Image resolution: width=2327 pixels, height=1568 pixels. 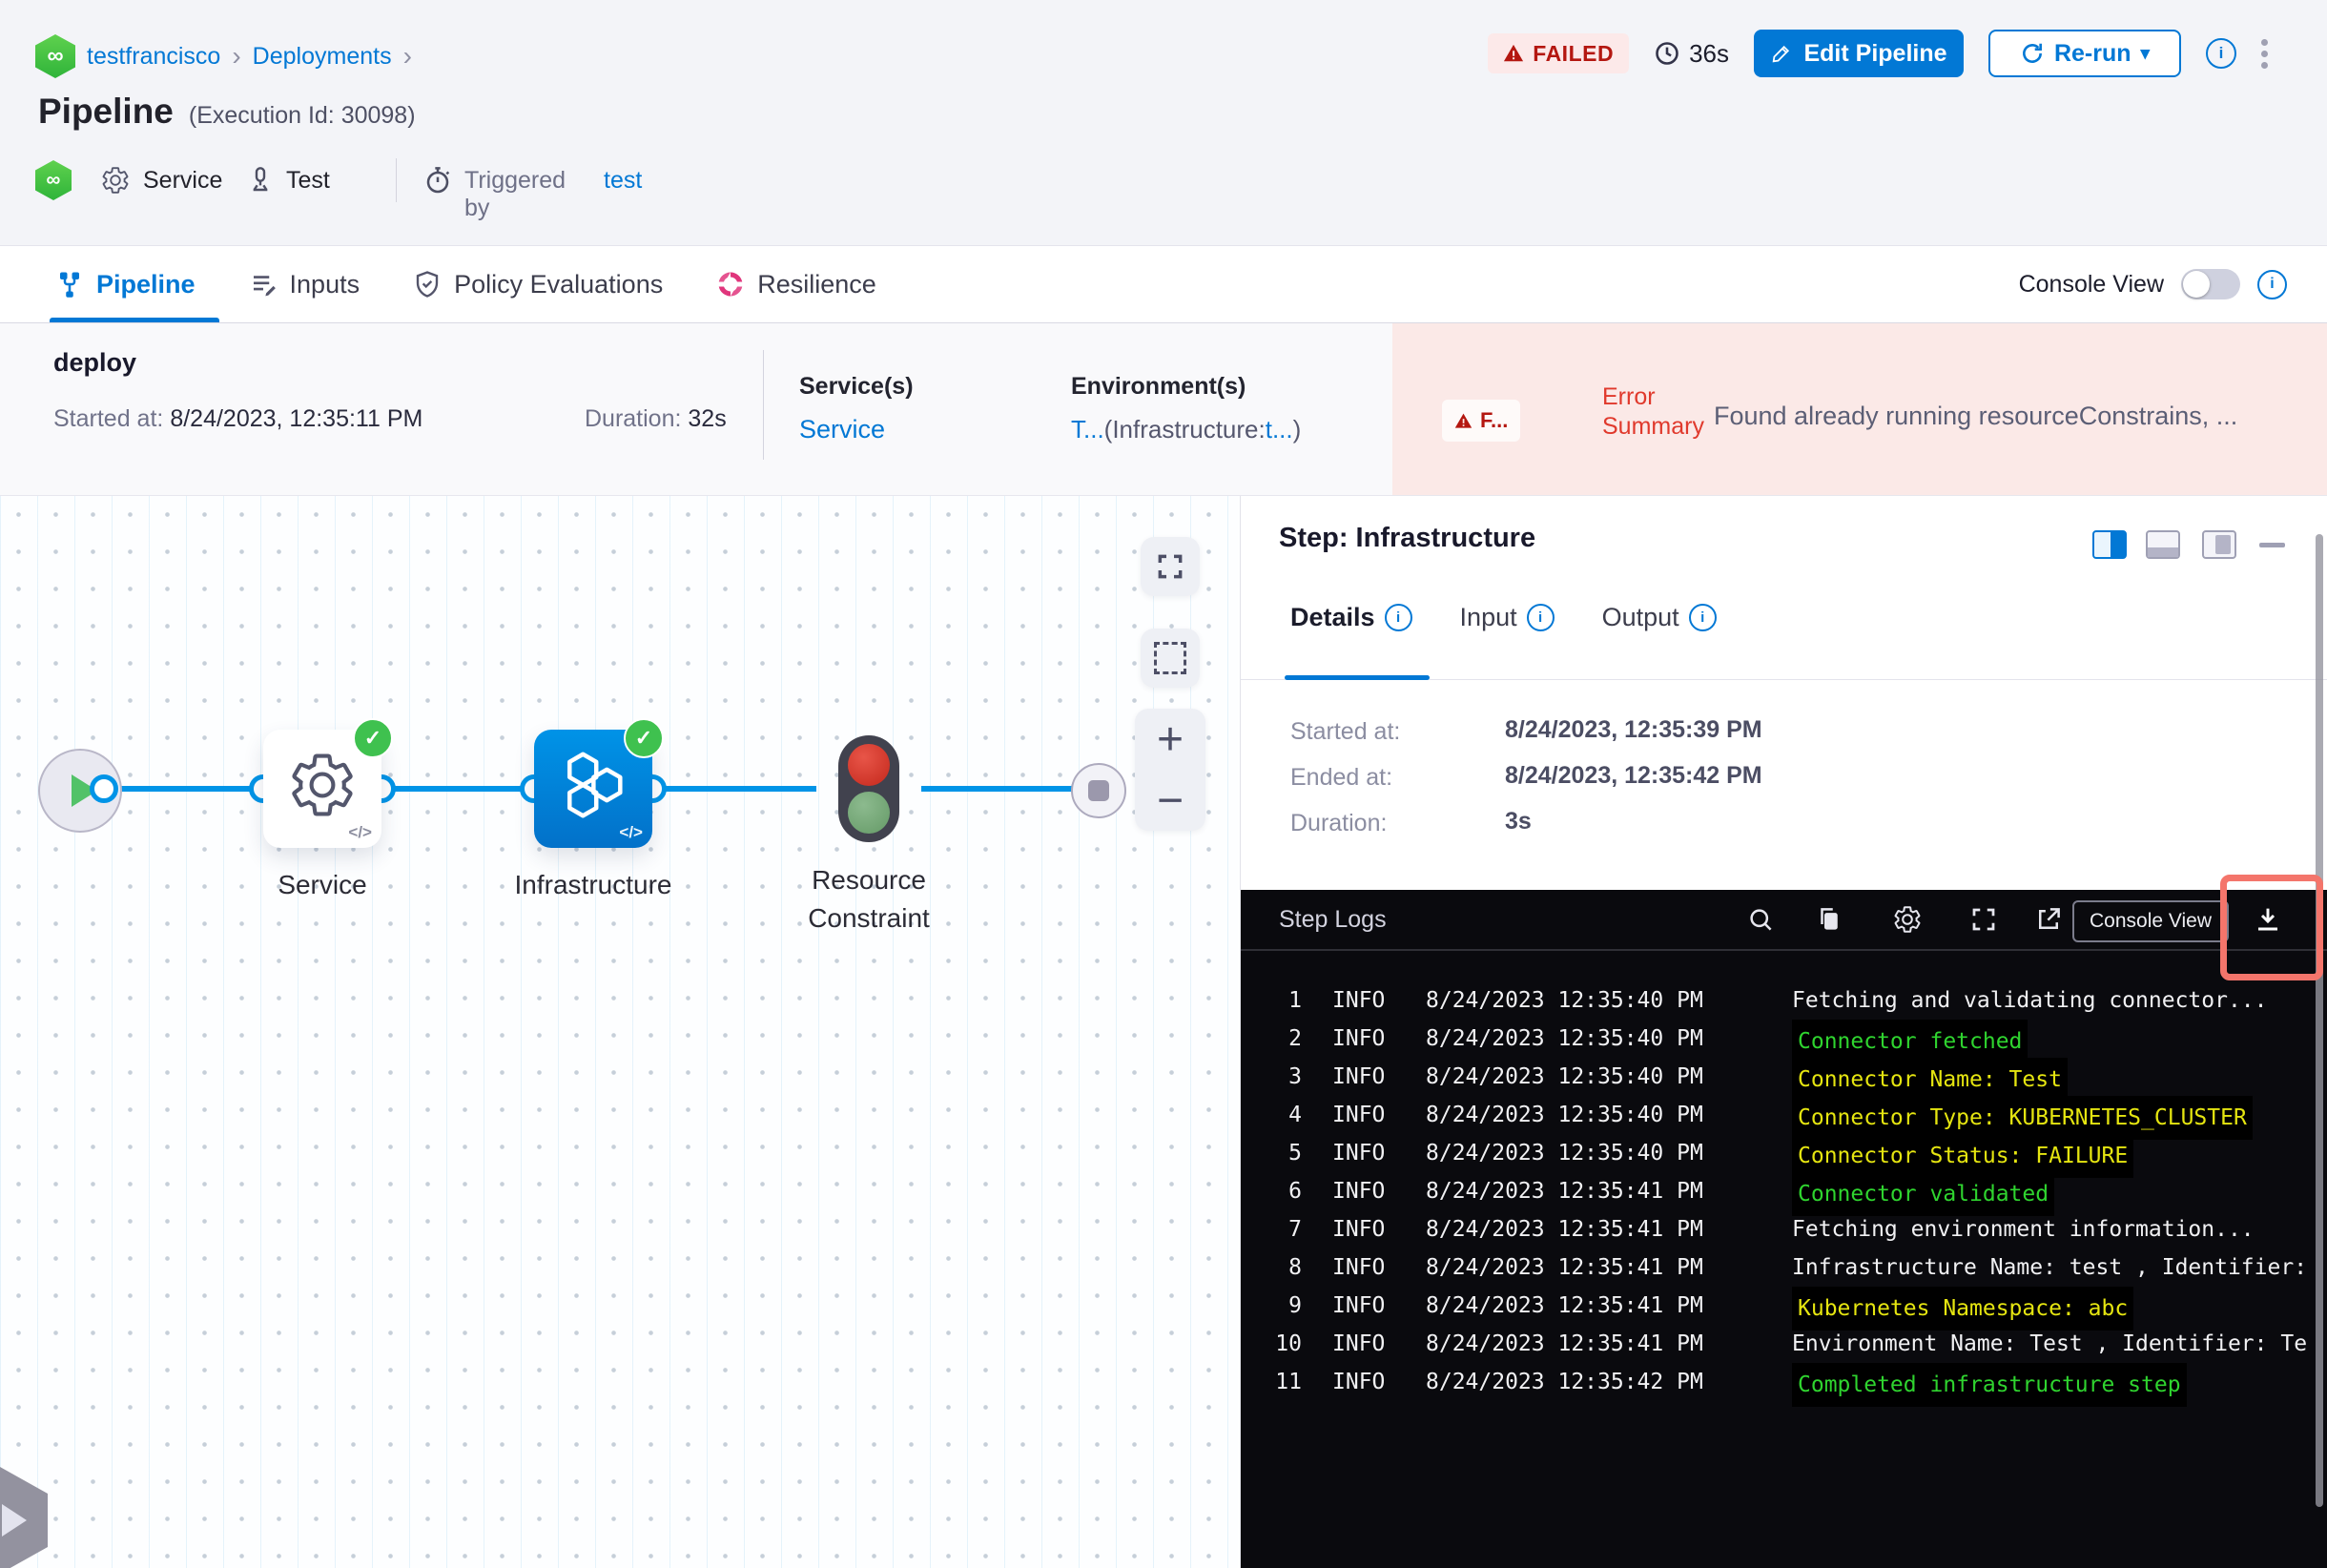 What do you see at coordinates (707, 418) in the screenshot?
I see `stage-duration-value: 32s` at bounding box center [707, 418].